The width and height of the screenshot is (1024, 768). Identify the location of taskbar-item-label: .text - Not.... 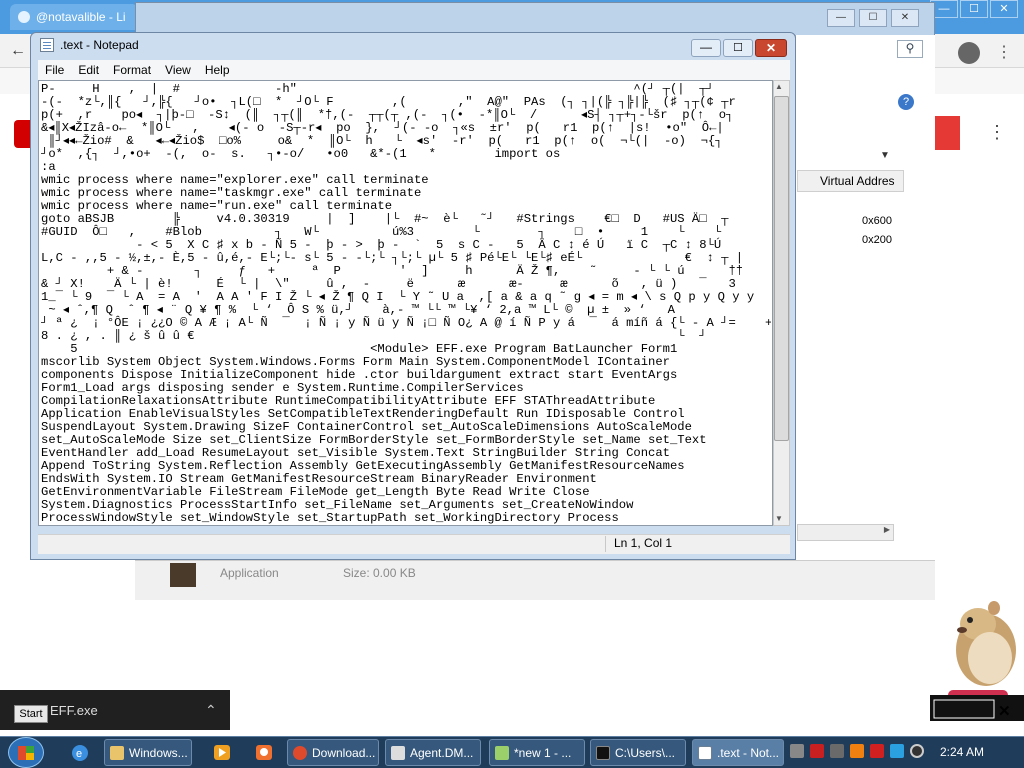
(748, 753).